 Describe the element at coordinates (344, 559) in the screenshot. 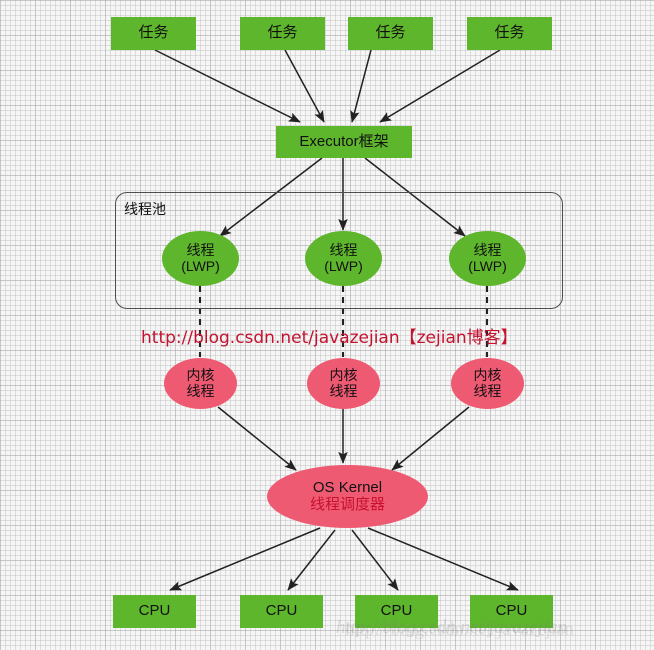

I see `edges-os-kernel-to-cpus` at that location.